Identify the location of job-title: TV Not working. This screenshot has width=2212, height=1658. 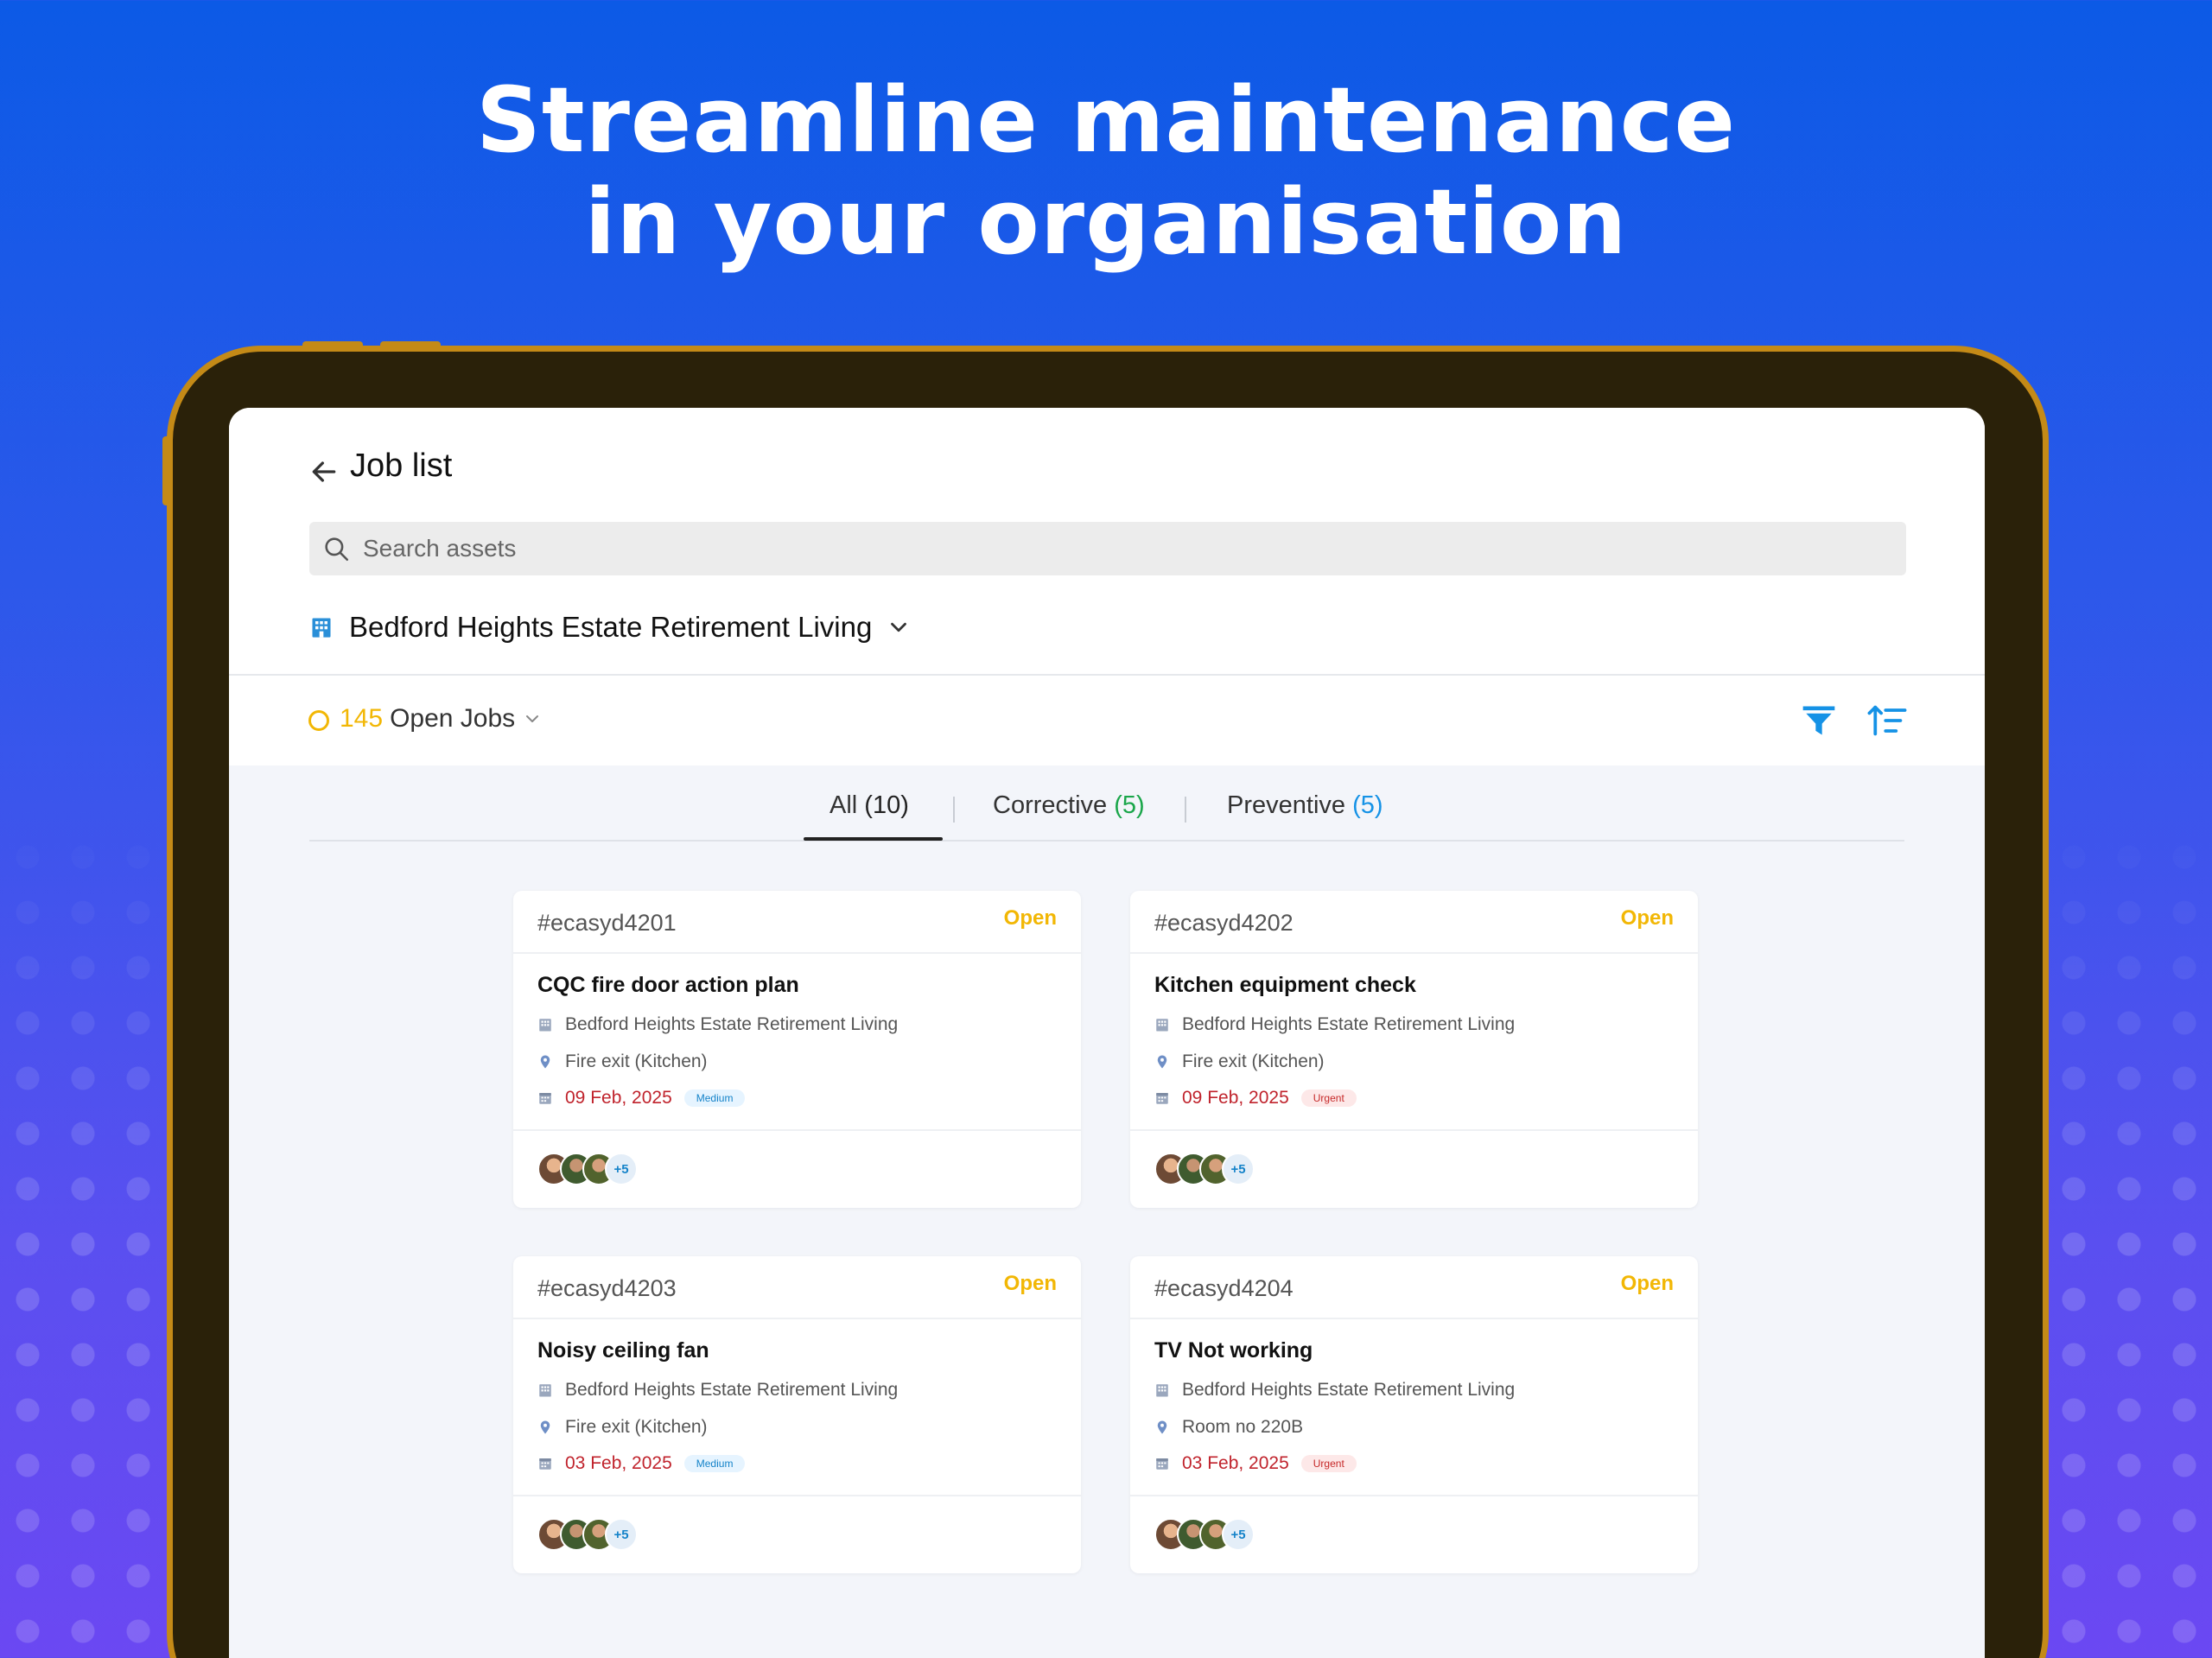
(1233, 1350).